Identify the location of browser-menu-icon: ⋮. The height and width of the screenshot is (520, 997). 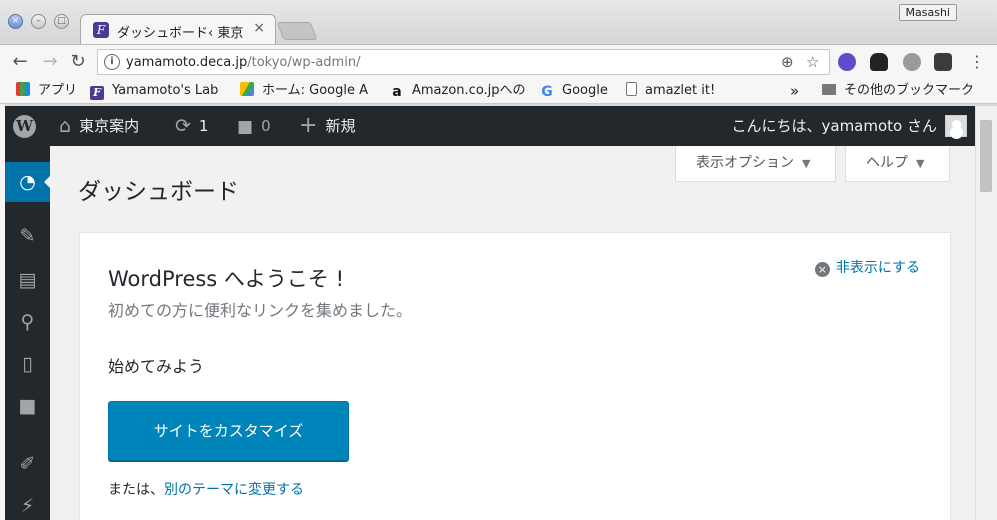
(977, 62).